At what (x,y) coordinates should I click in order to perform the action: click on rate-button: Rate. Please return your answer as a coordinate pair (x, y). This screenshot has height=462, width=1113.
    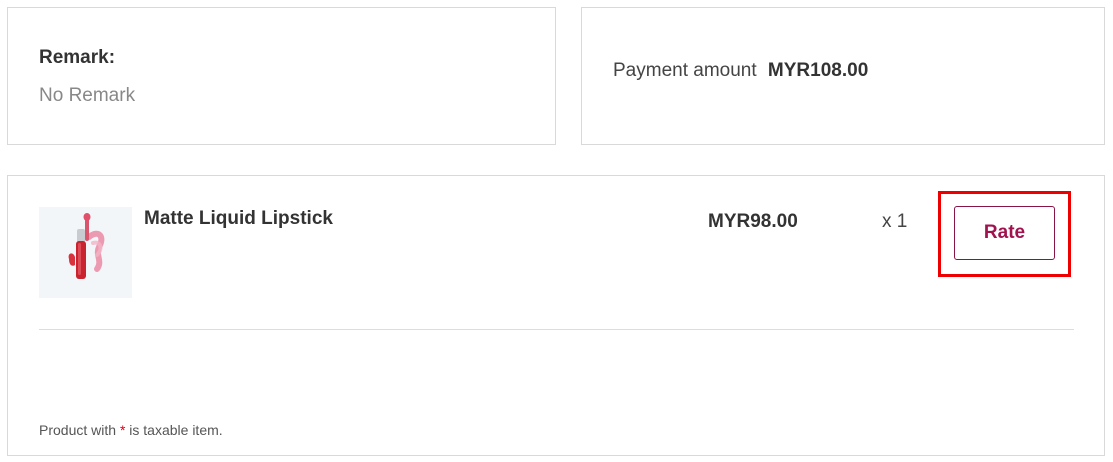
    Looking at the image, I should click on (1004, 233).